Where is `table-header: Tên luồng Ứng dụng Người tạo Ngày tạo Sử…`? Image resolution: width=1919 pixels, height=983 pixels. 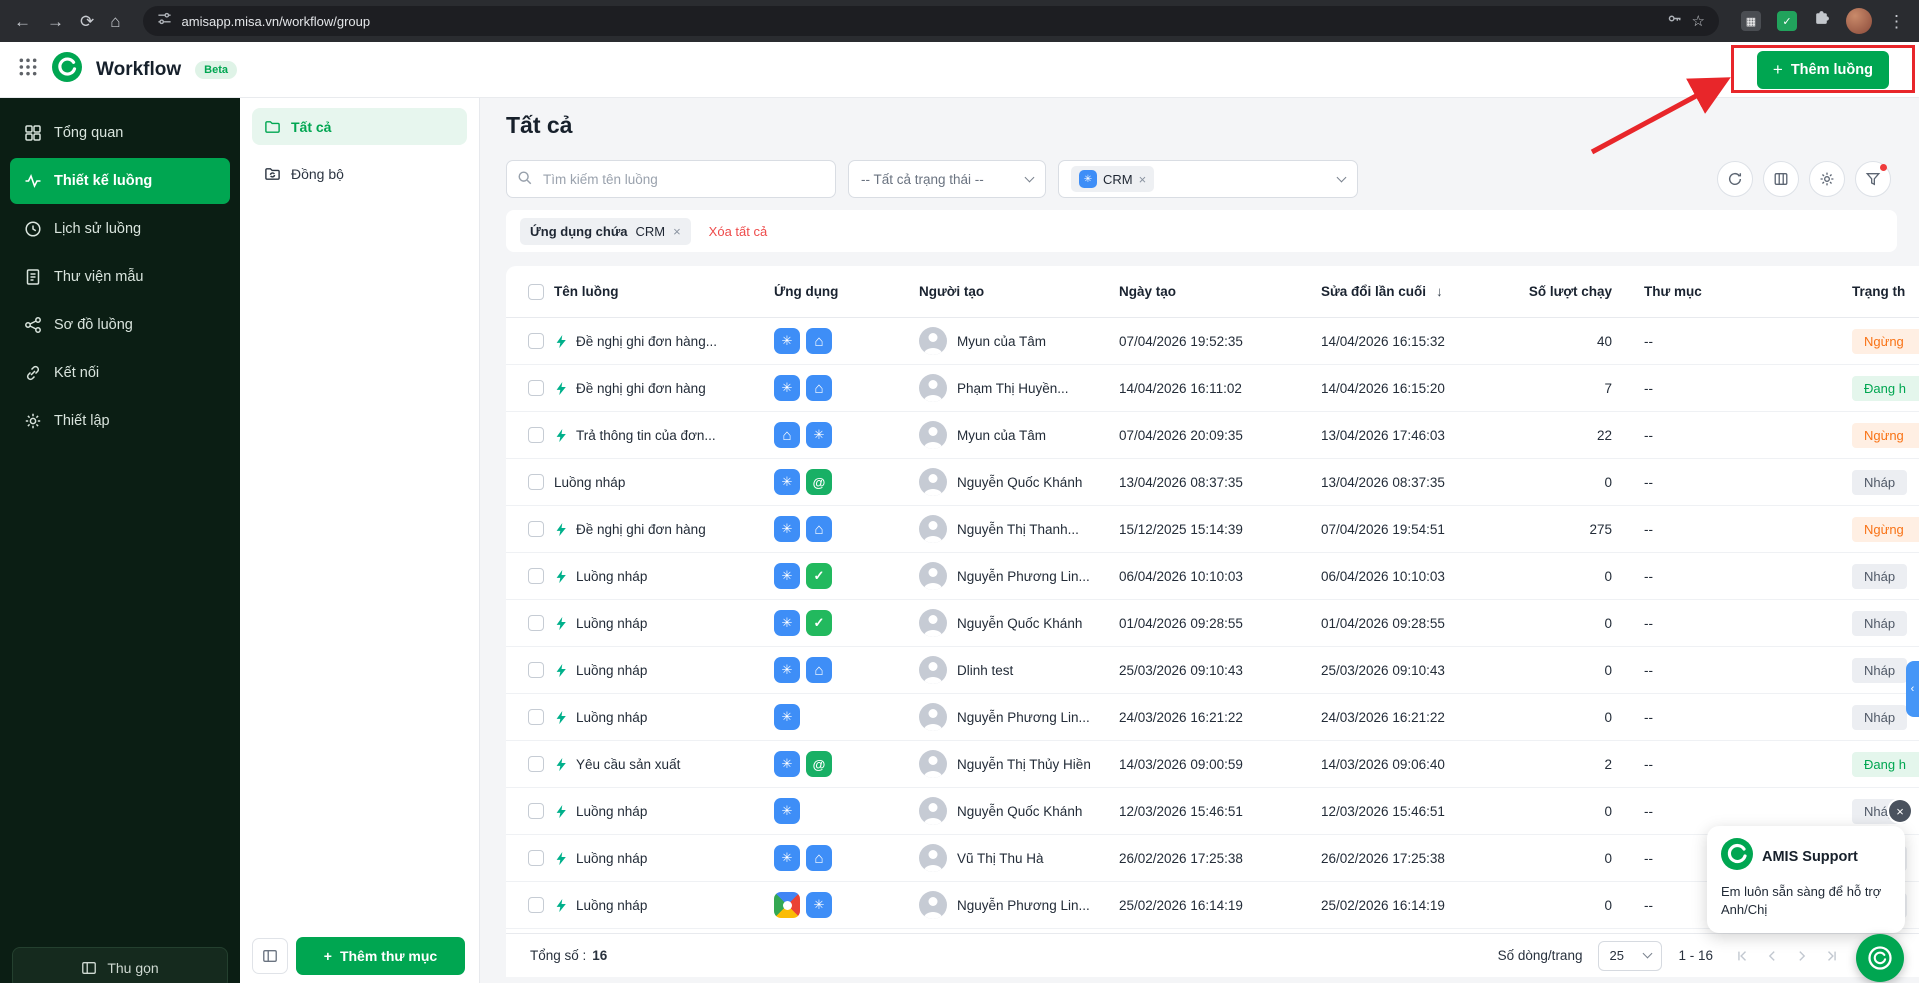
table-header: Tên luồng Ứng dụng Người tạo Ngày tạo Sử… is located at coordinates (1212, 292).